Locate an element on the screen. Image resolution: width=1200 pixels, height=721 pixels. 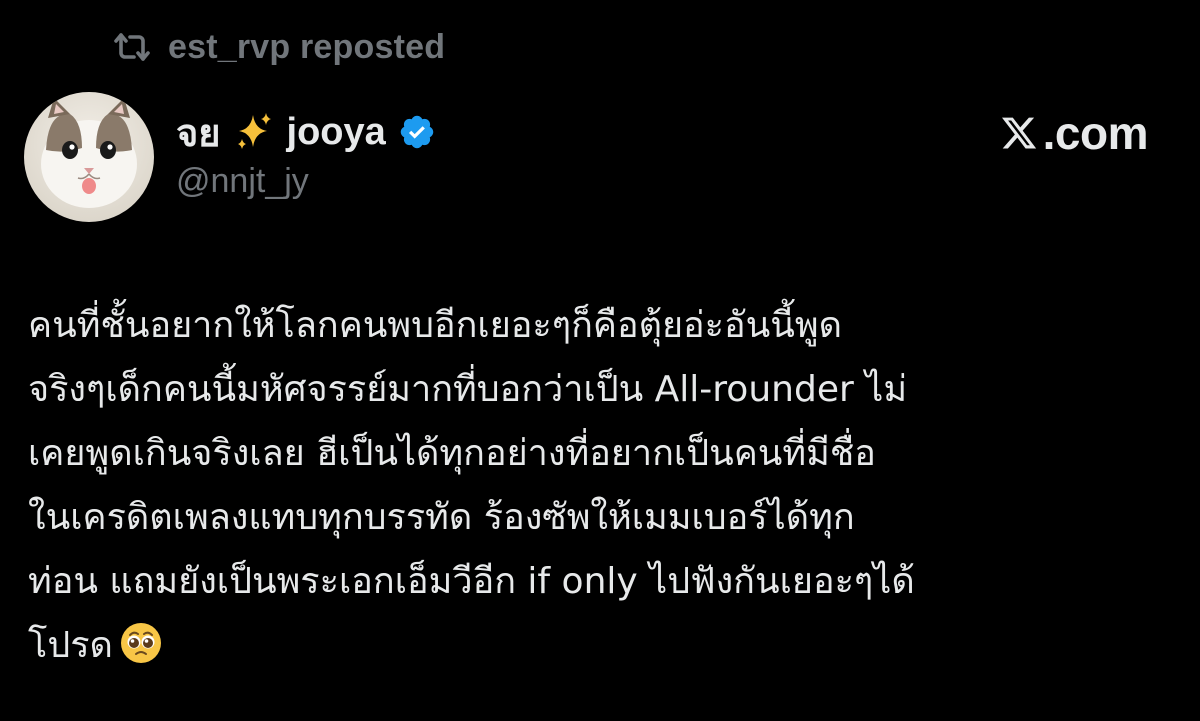
x-logo-icon is located at coordinates (1019, 133).